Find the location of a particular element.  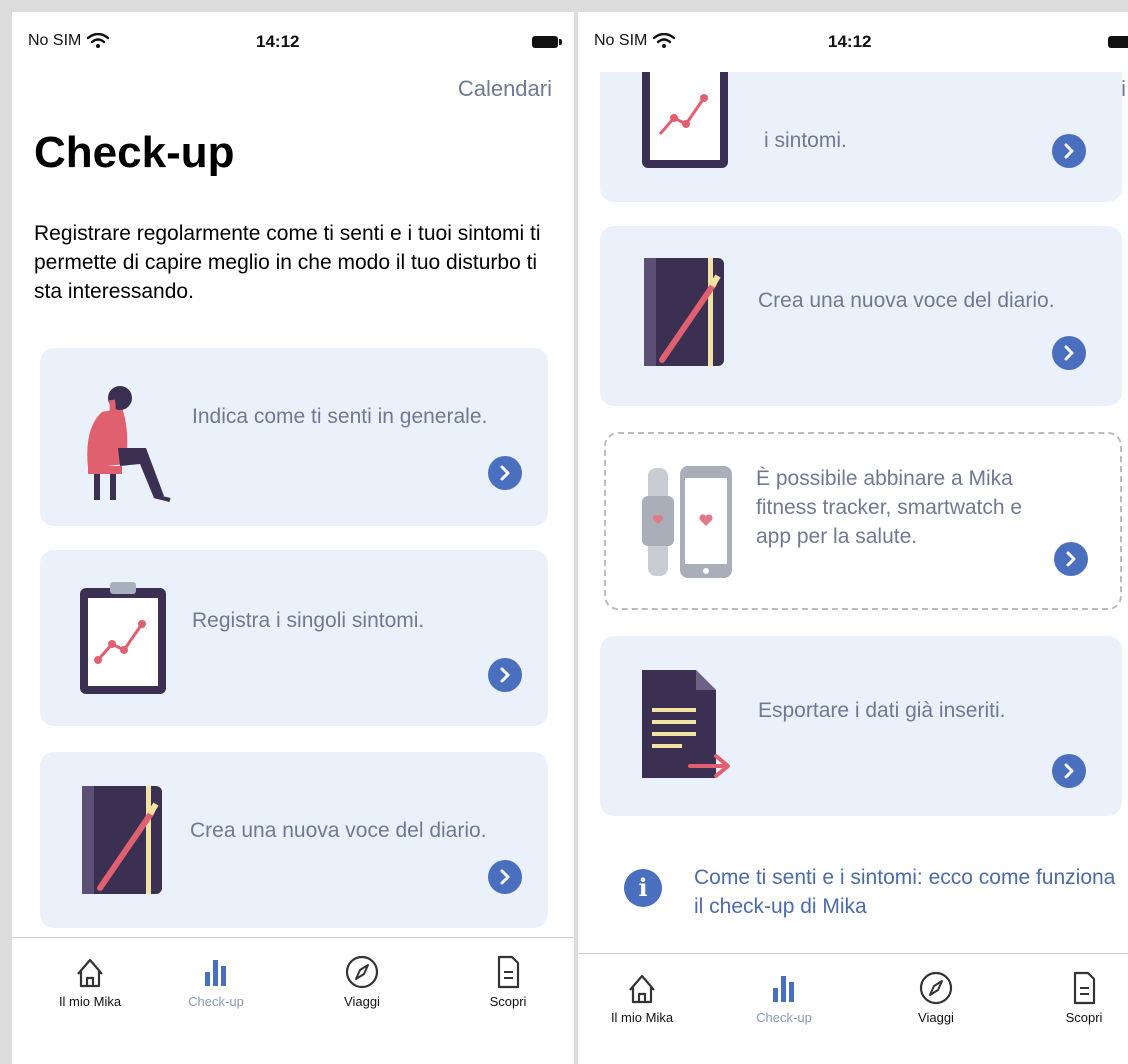

document-export-illustration is located at coordinates (686, 724).